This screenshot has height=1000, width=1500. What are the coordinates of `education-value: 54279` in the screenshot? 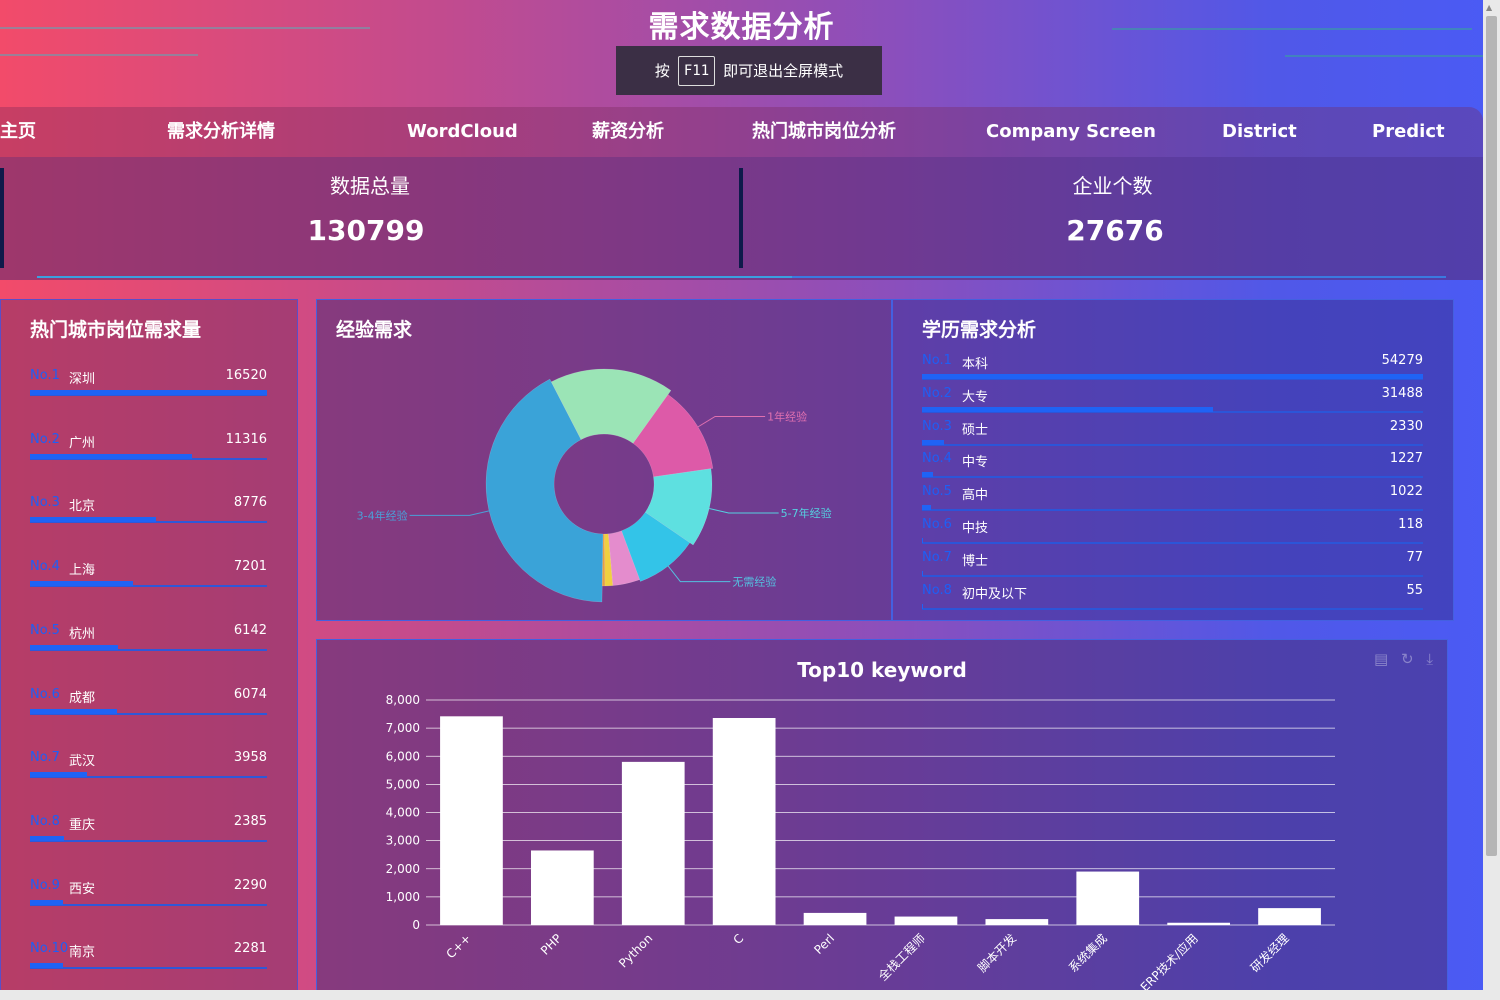 It's located at (1402, 360).